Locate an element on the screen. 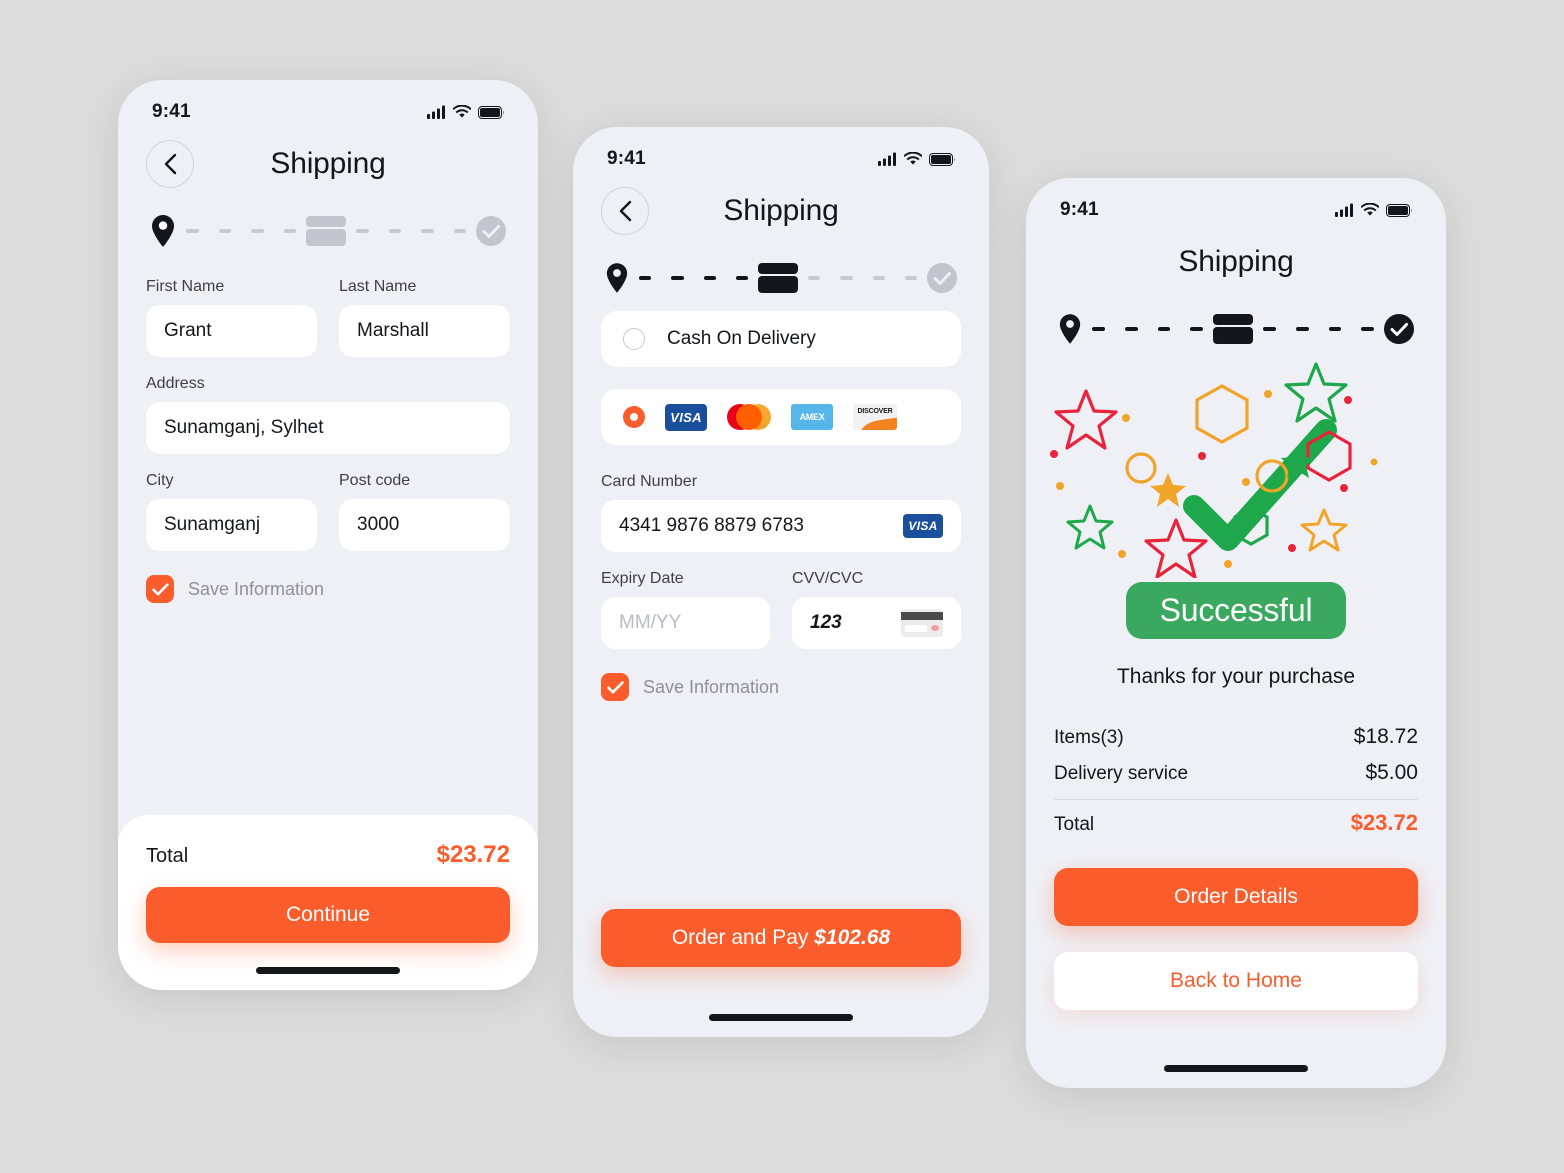 The width and height of the screenshot is (1564, 1173). radio-unselected-icon is located at coordinates (634, 339).